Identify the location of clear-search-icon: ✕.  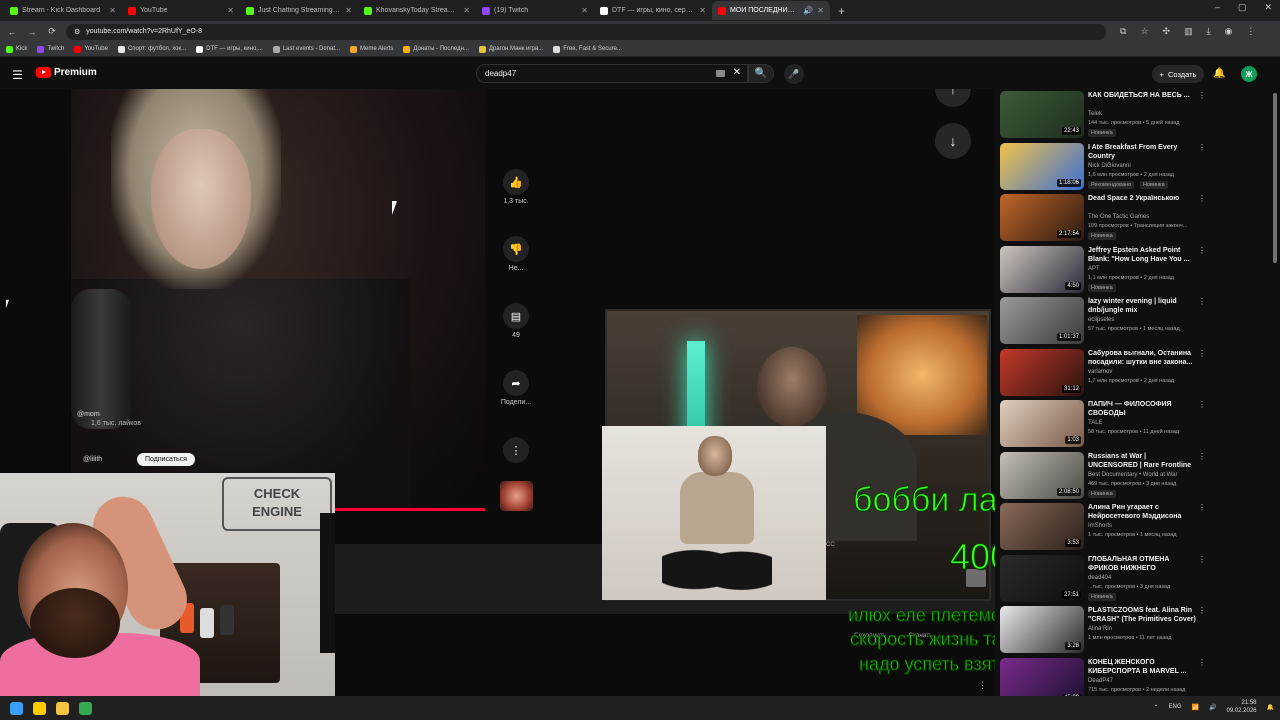
(737, 72).